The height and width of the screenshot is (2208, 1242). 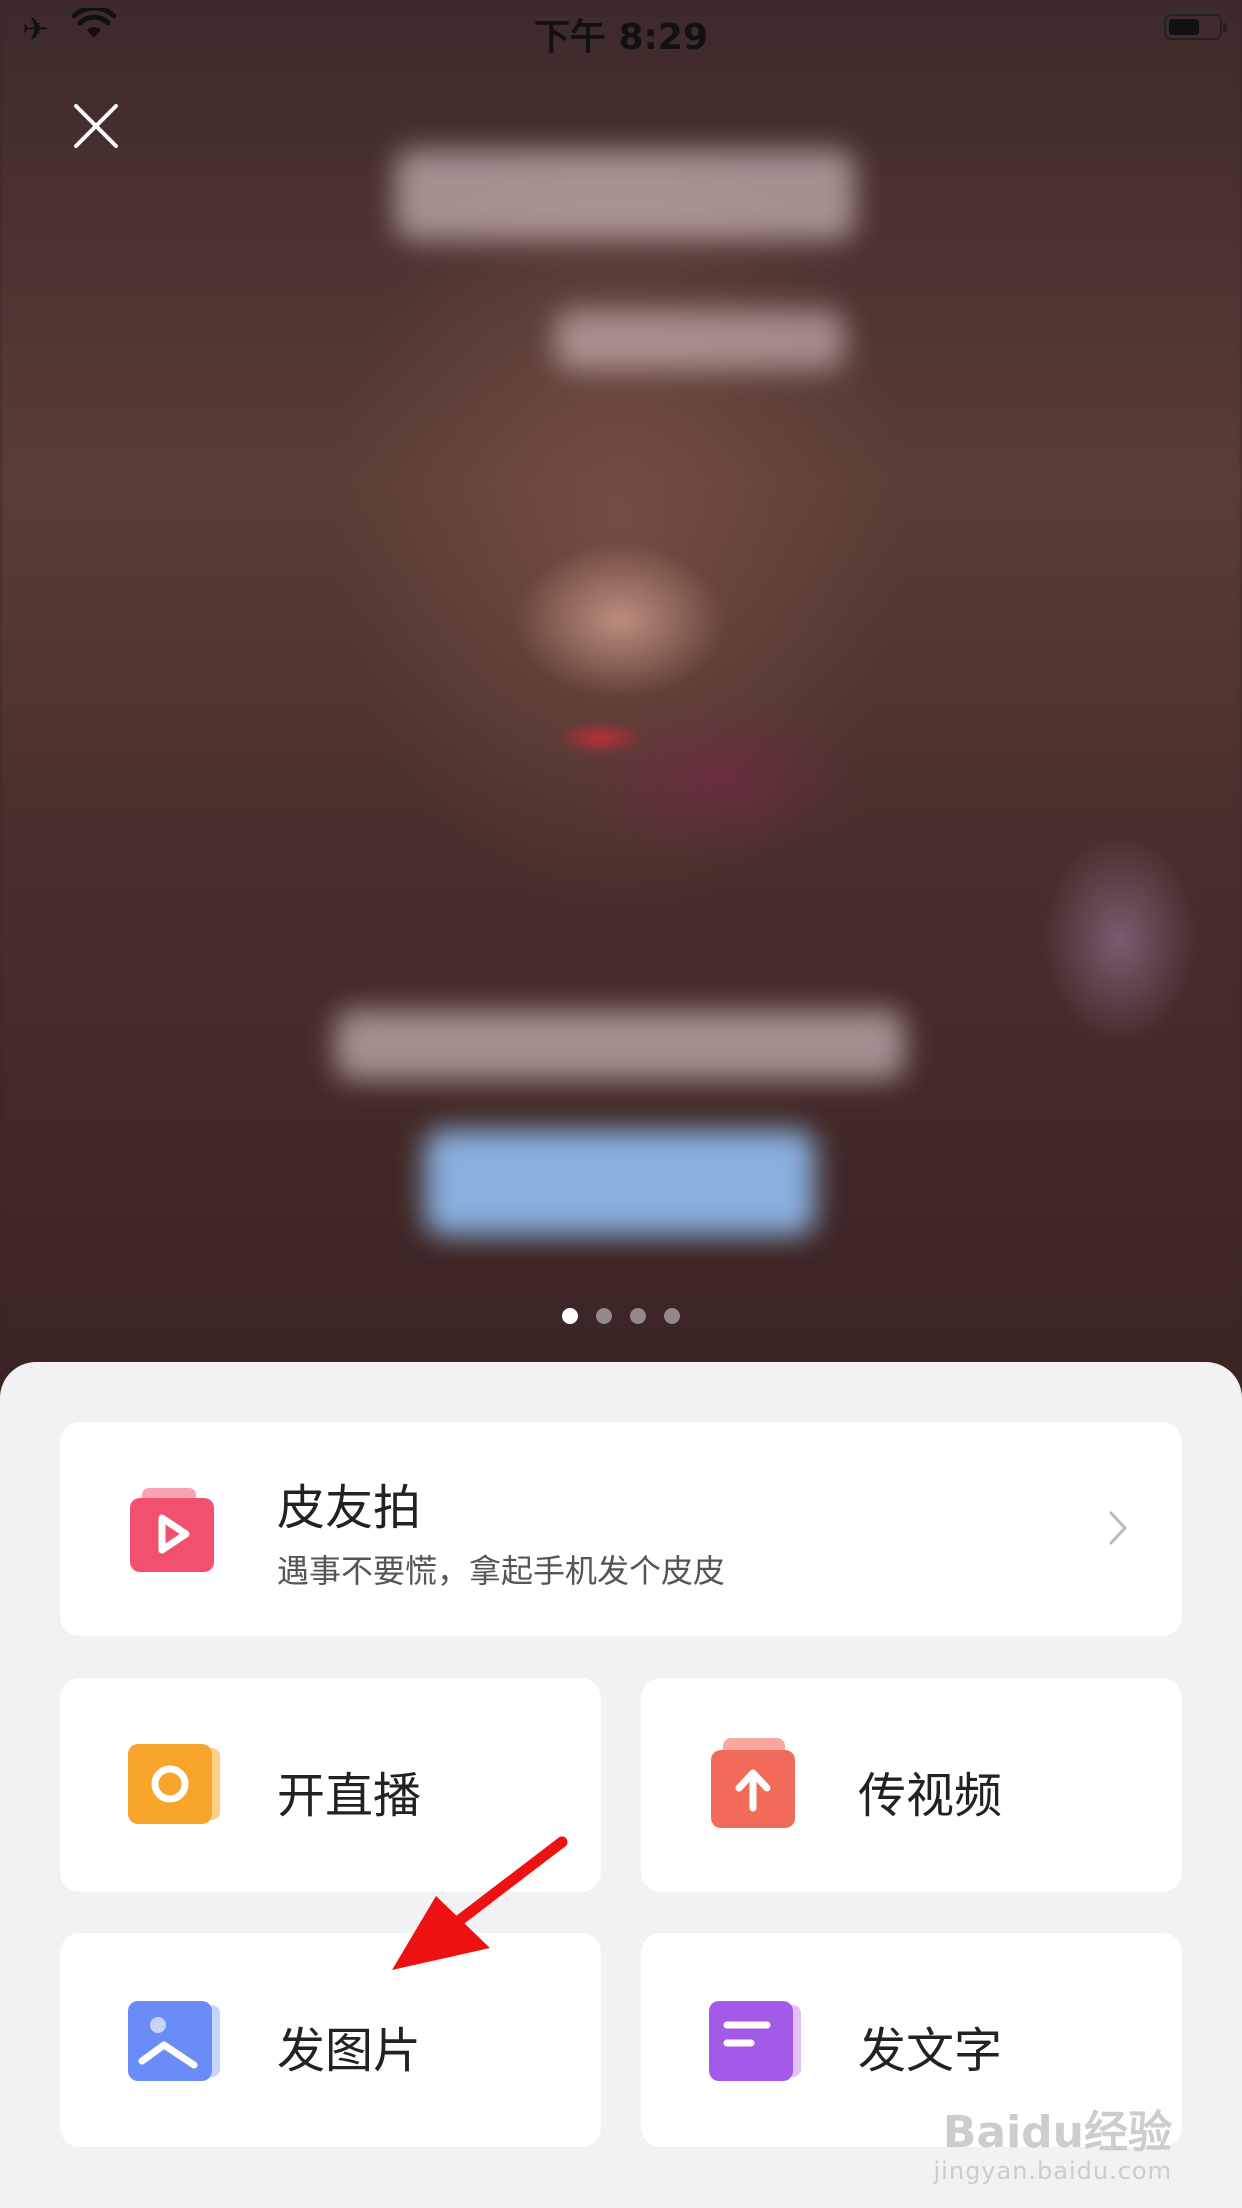 I want to click on blurred-action-button, so click(x=620, y=1182).